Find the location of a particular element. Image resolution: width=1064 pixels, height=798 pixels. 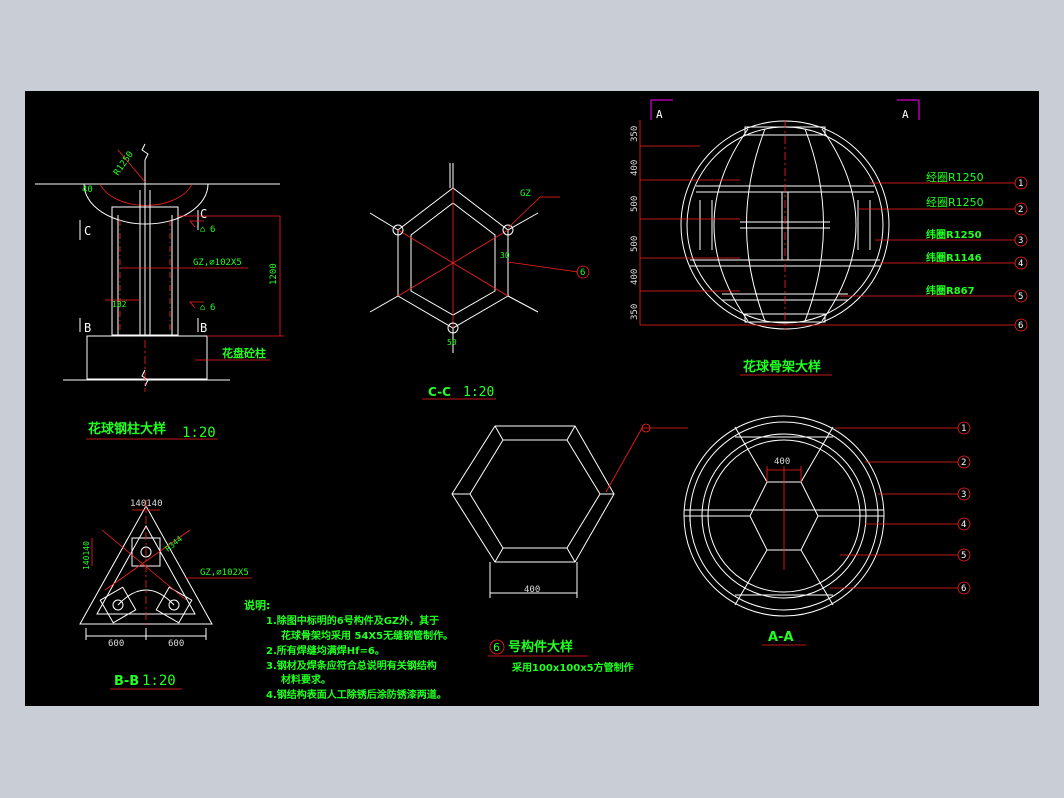

section-mark-c-left: C is located at coordinates (87, 231).